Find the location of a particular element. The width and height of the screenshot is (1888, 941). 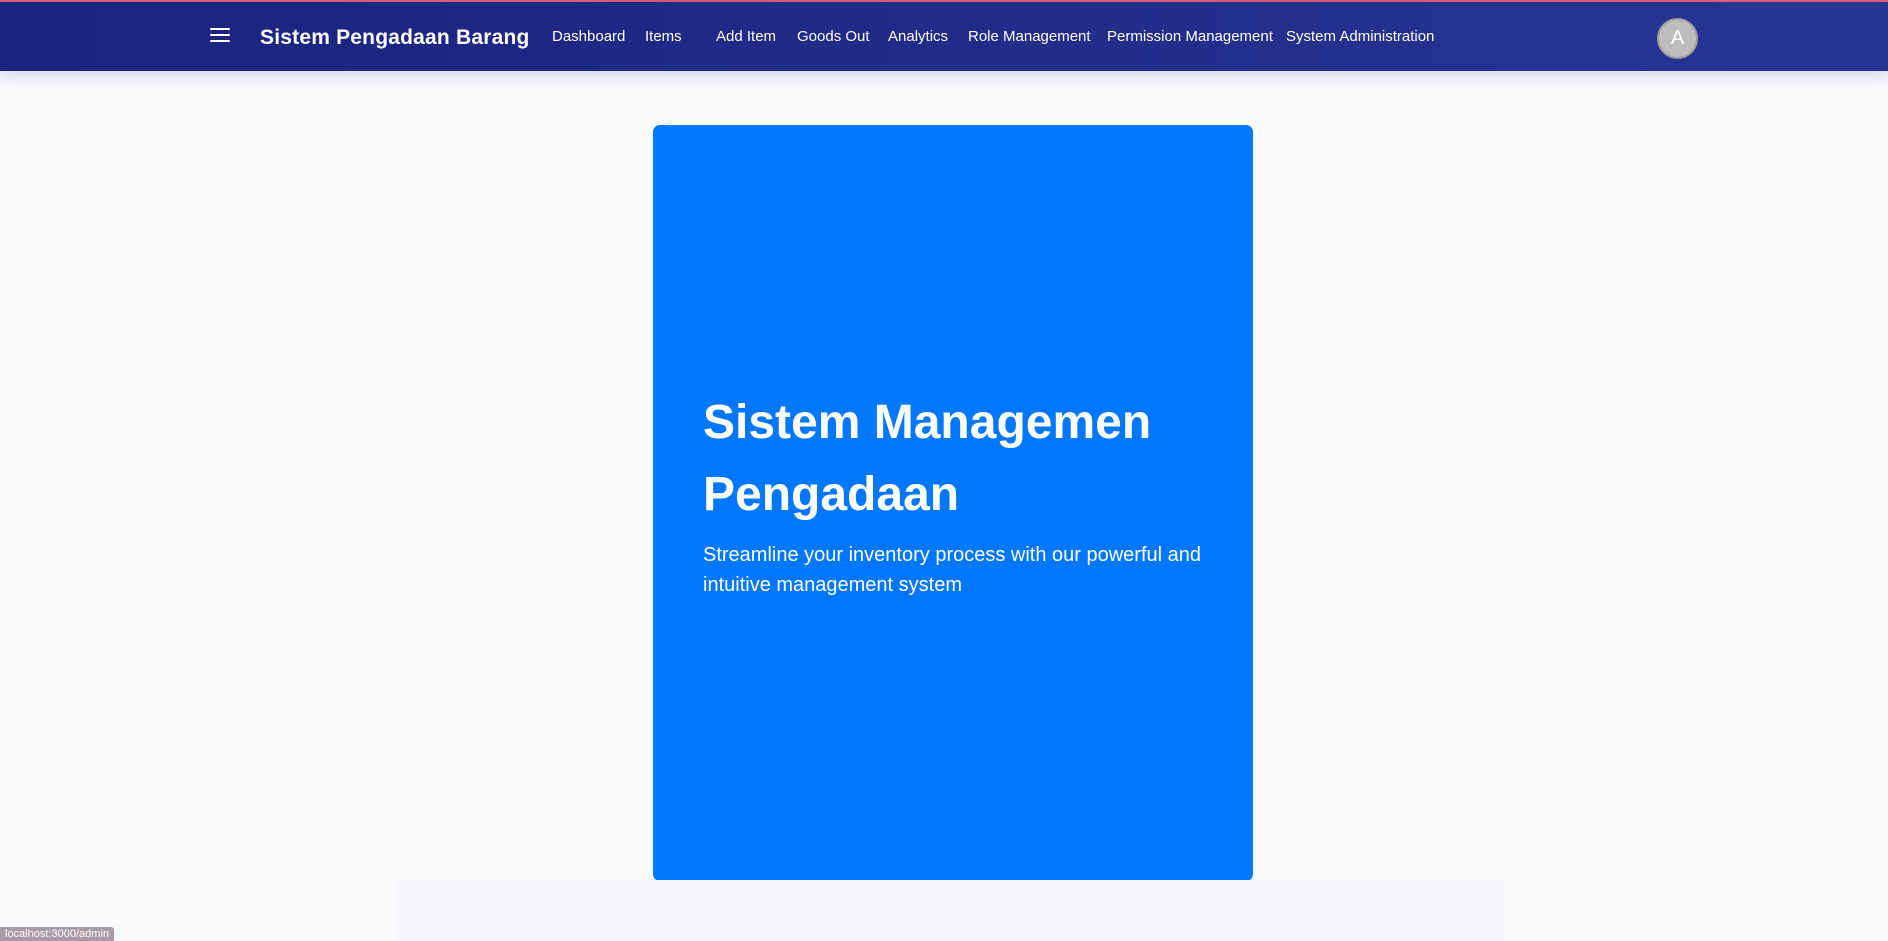

nav-link-add-item: Add Item is located at coordinates (746, 36).